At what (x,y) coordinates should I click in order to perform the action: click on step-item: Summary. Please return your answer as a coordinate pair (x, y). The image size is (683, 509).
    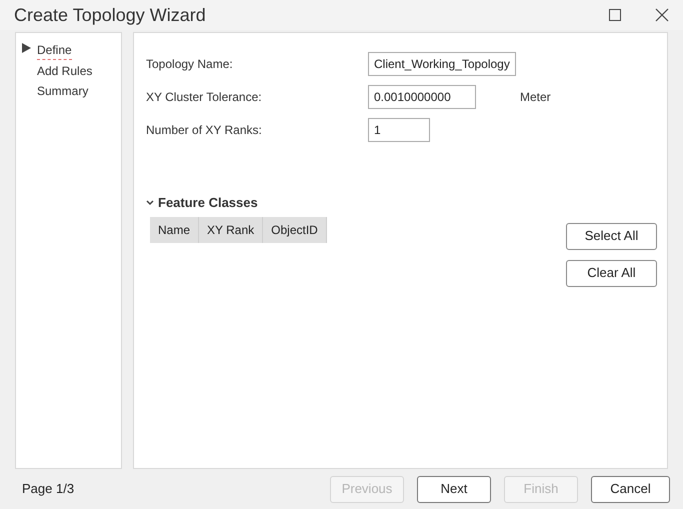
    Looking at the image, I should click on (62, 91).